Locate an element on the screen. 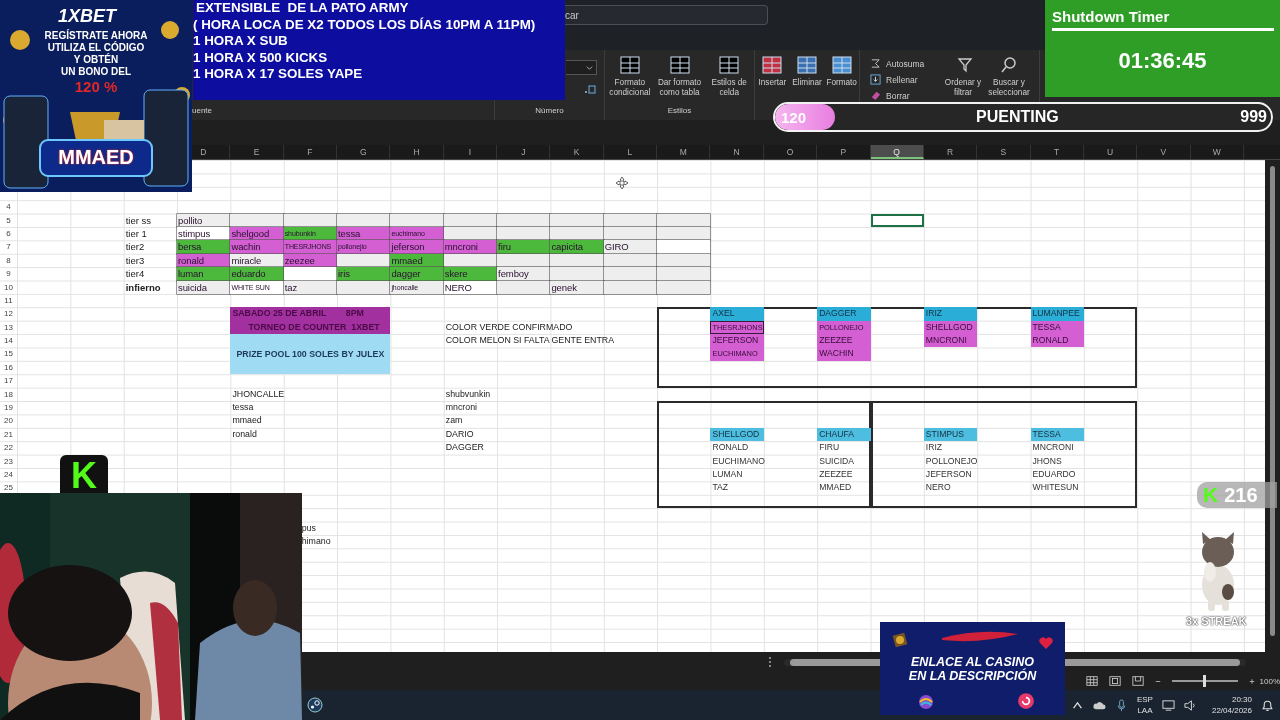  cell-text: DARIO is located at coordinates (459, 434).